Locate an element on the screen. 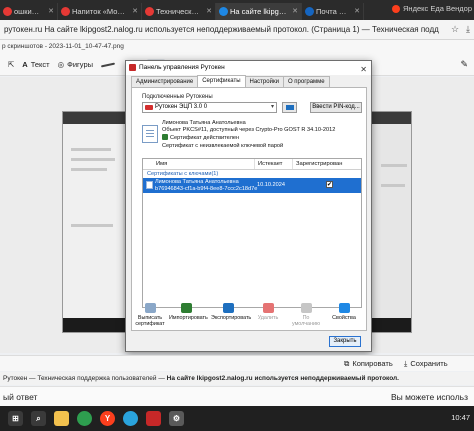 Image resolution: width=474 pixels, height=431 pixels. browser-tab: Почта Mail.ru ✕ is located at coordinates (333, 11).